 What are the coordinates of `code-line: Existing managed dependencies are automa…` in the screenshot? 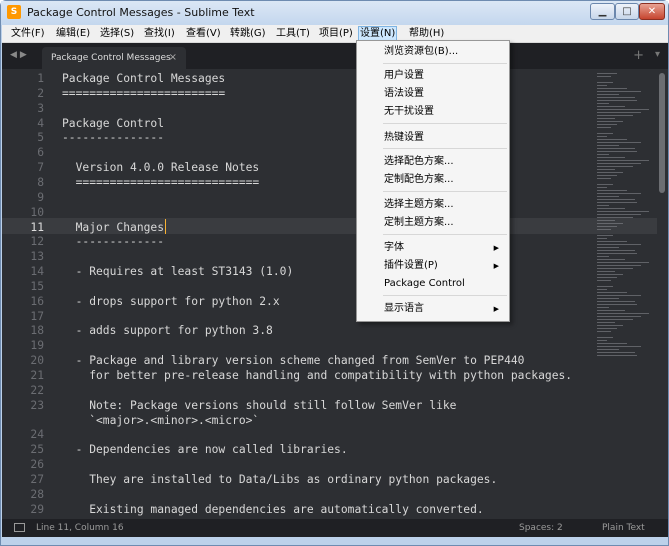 It's located at (272, 509).